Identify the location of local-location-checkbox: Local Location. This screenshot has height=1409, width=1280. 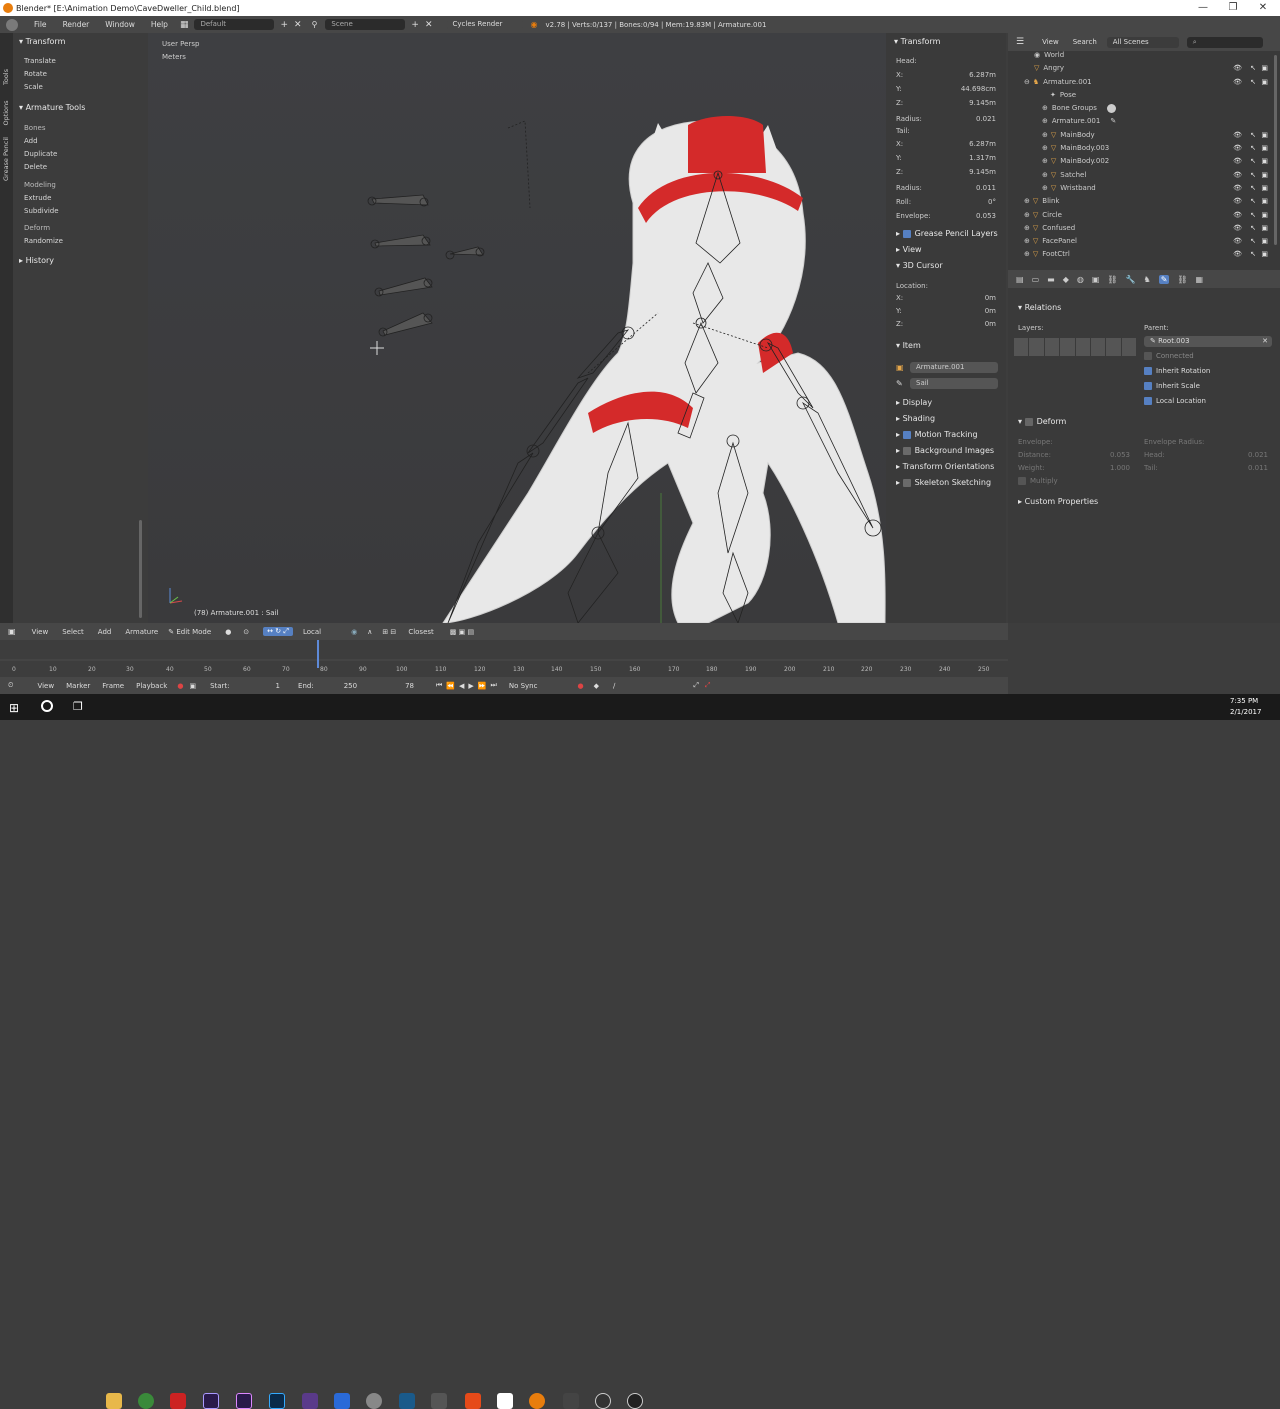
(1175, 401).